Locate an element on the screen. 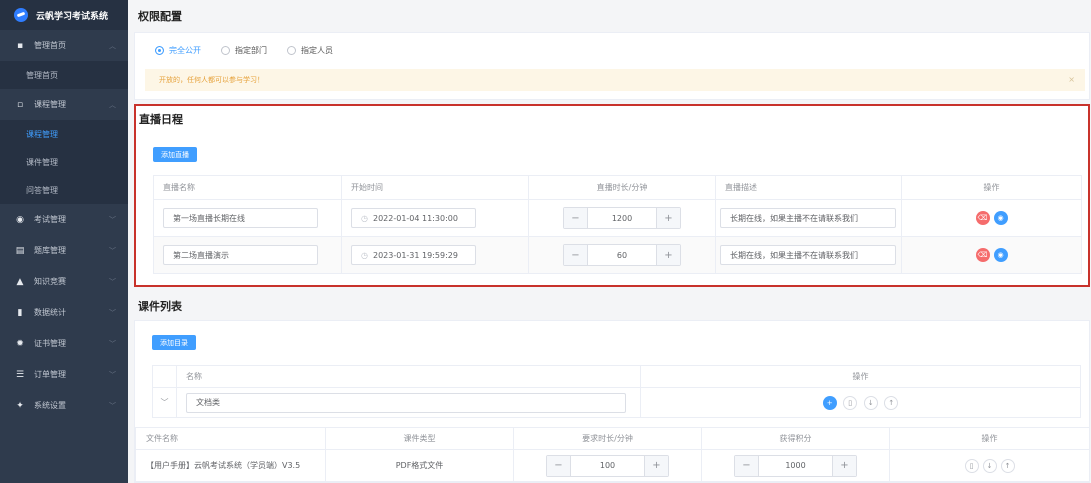 The image size is (1091, 483). live-name-input: 第二场直播演示 is located at coordinates (240, 255).